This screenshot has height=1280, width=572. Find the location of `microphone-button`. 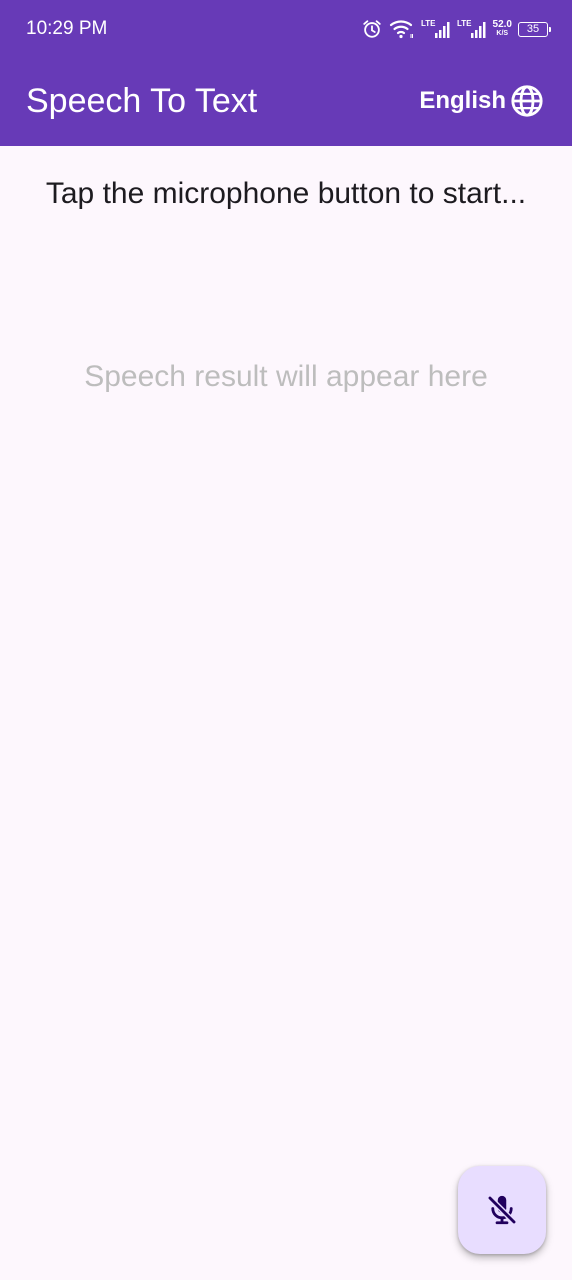

microphone-button is located at coordinates (502, 1210).